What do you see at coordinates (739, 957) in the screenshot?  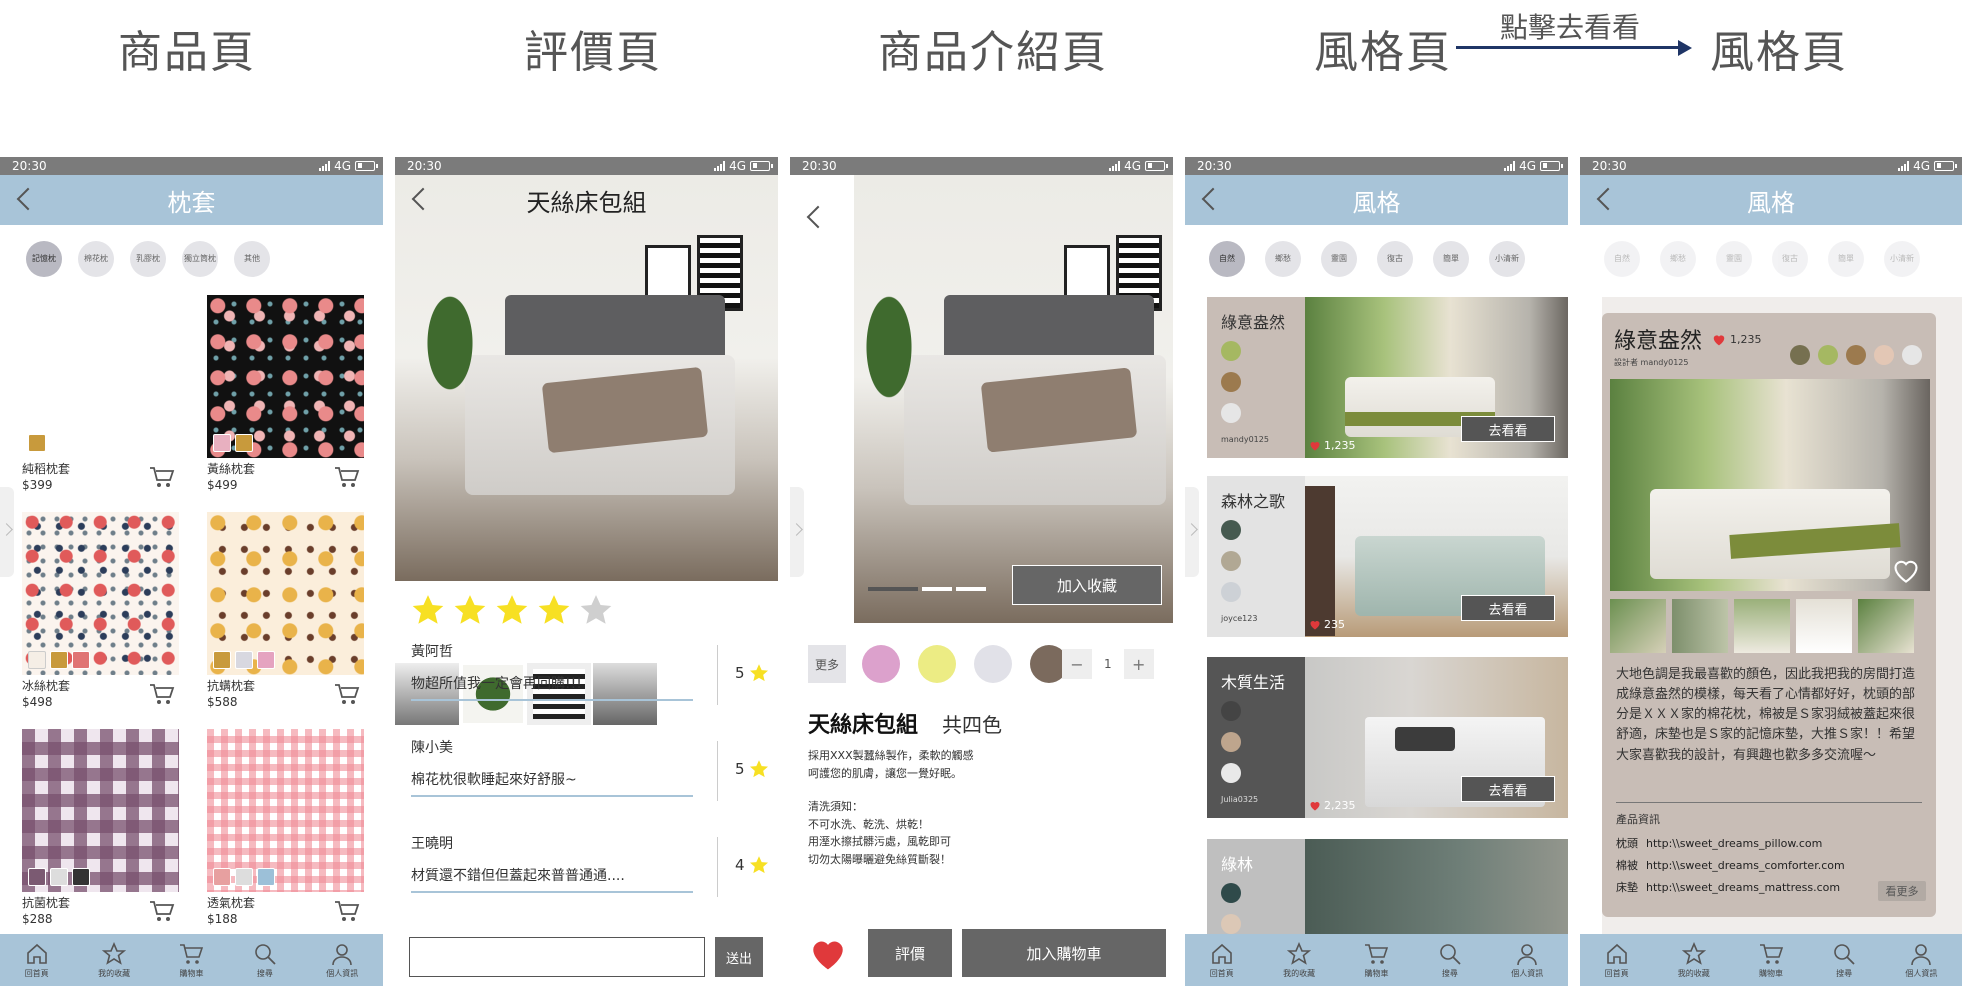 I see `send-button: 送出` at bounding box center [739, 957].